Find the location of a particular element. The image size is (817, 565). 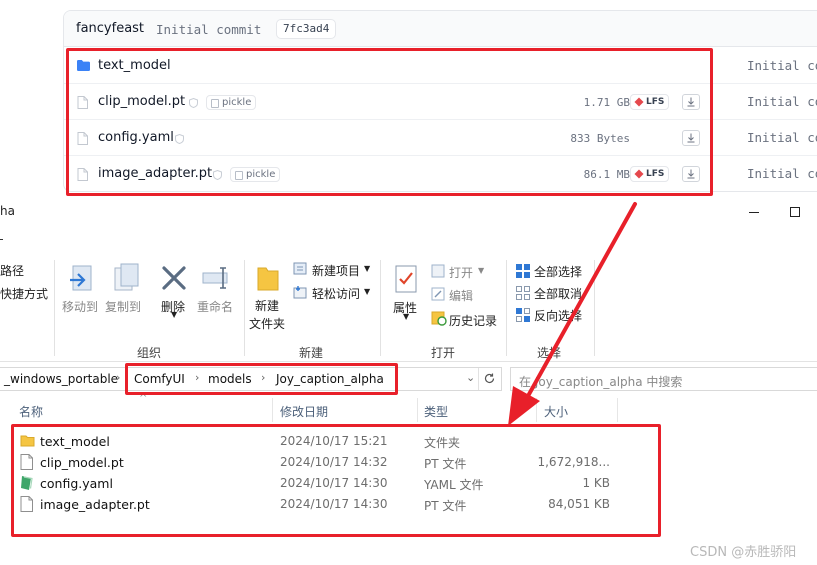

watermark: CSDN @赤胜骄阳 is located at coordinates (743, 552).